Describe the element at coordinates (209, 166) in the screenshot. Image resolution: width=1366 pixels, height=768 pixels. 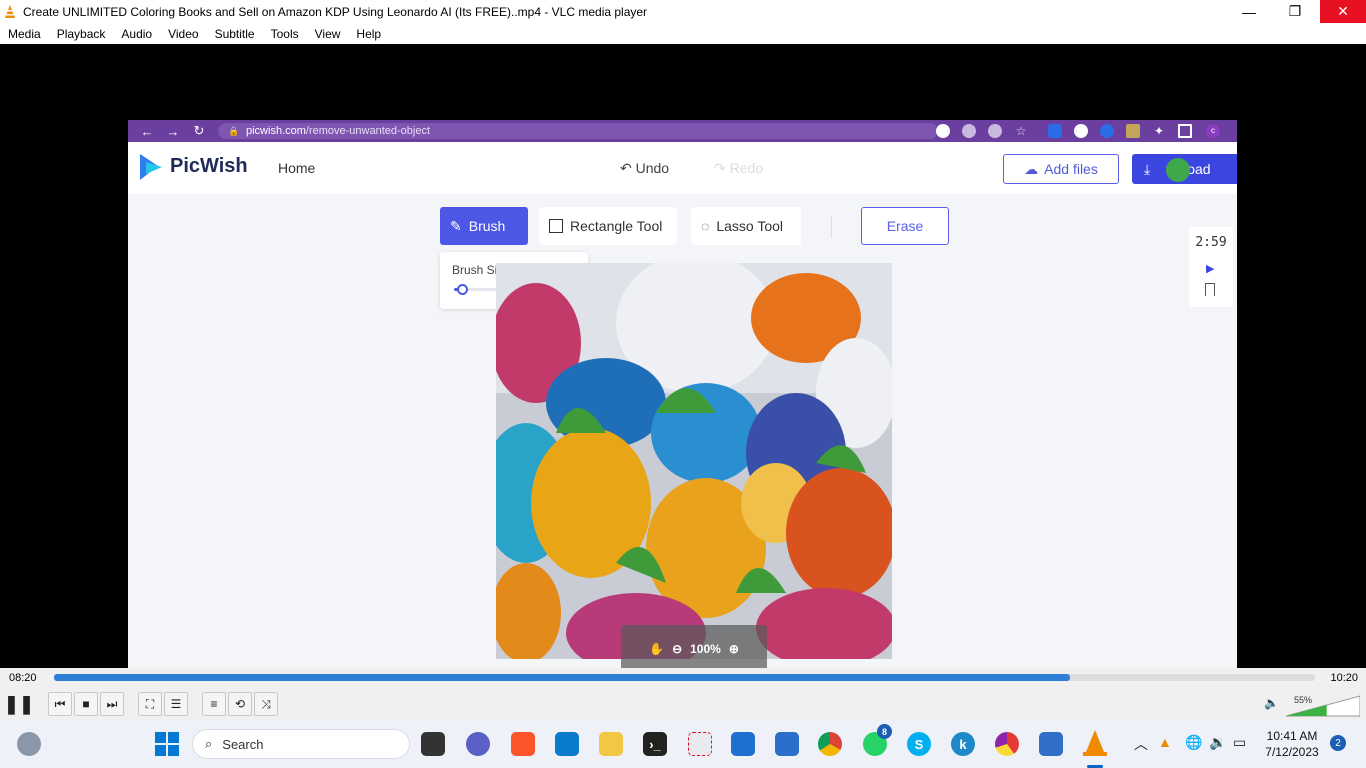
I see `picwish-logo-text: PicWish` at that location.